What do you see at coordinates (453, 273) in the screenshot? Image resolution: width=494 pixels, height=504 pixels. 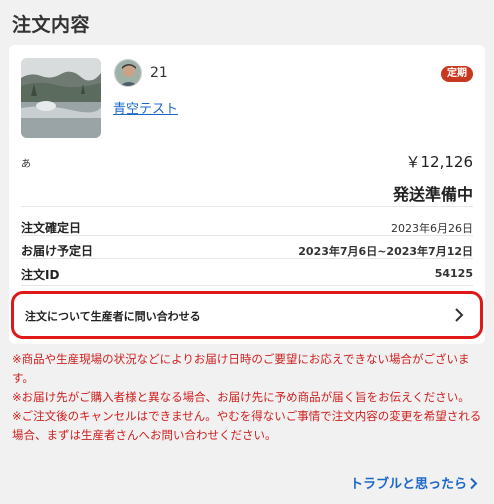 I see `order-id-value: 54125` at bounding box center [453, 273].